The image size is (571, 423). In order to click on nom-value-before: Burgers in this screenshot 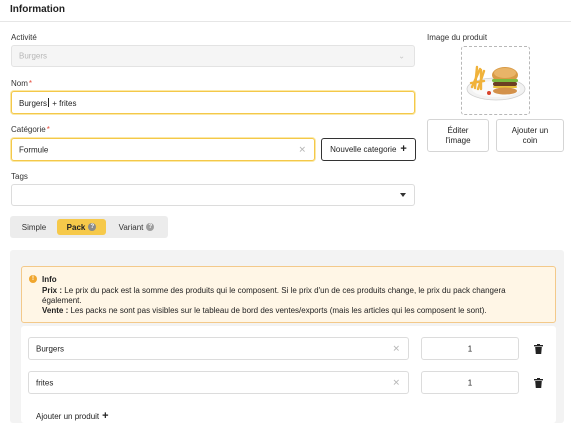, I will do `click(33, 103)`.